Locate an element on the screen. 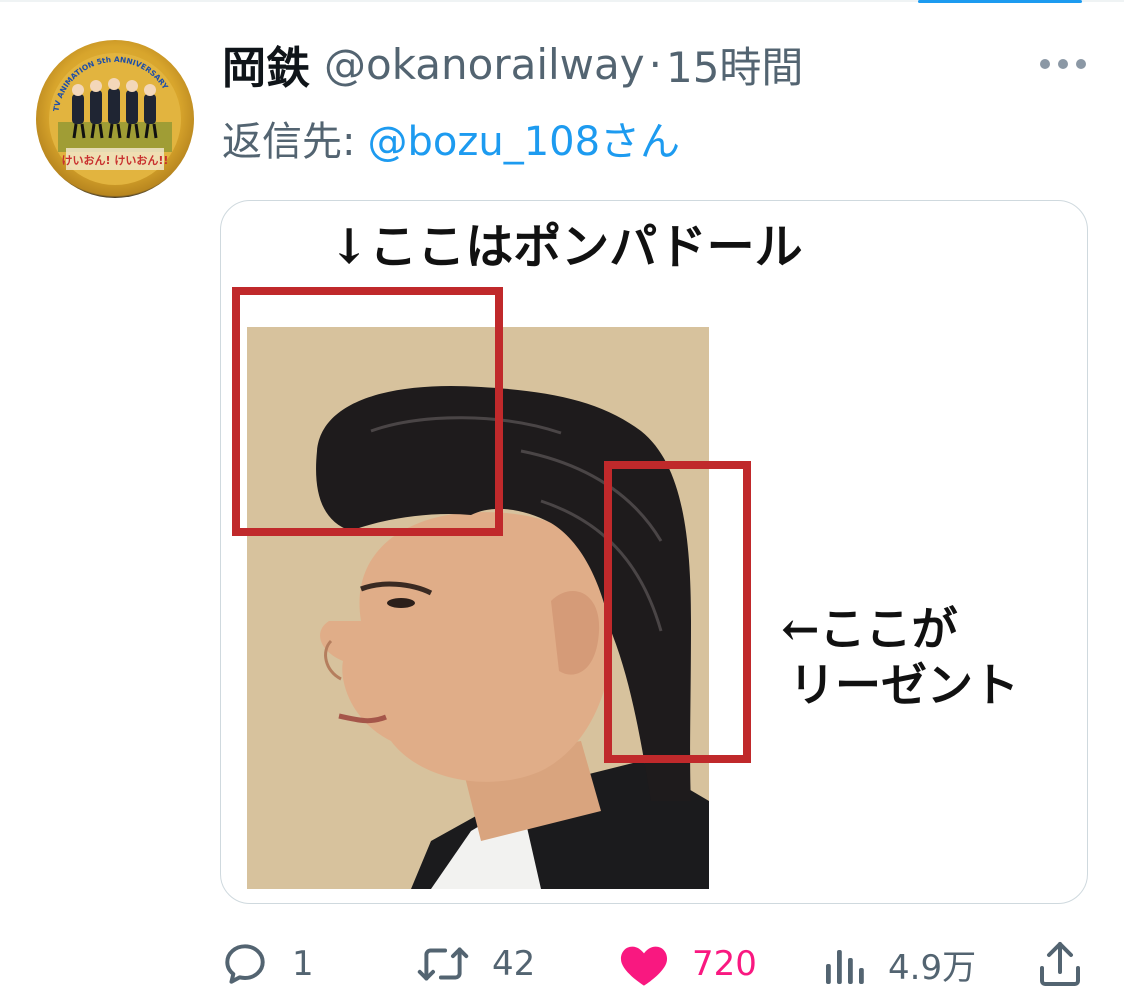 Image resolution: width=1124 pixels, height=1001 pixels. views-icon is located at coordinates (845, 967).